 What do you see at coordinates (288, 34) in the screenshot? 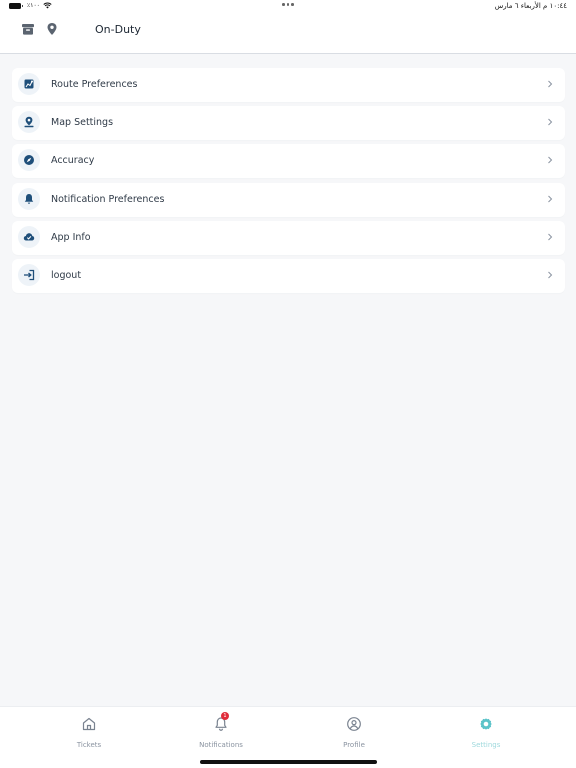
I see `app-header: On-Duty` at bounding box center [288, 34].